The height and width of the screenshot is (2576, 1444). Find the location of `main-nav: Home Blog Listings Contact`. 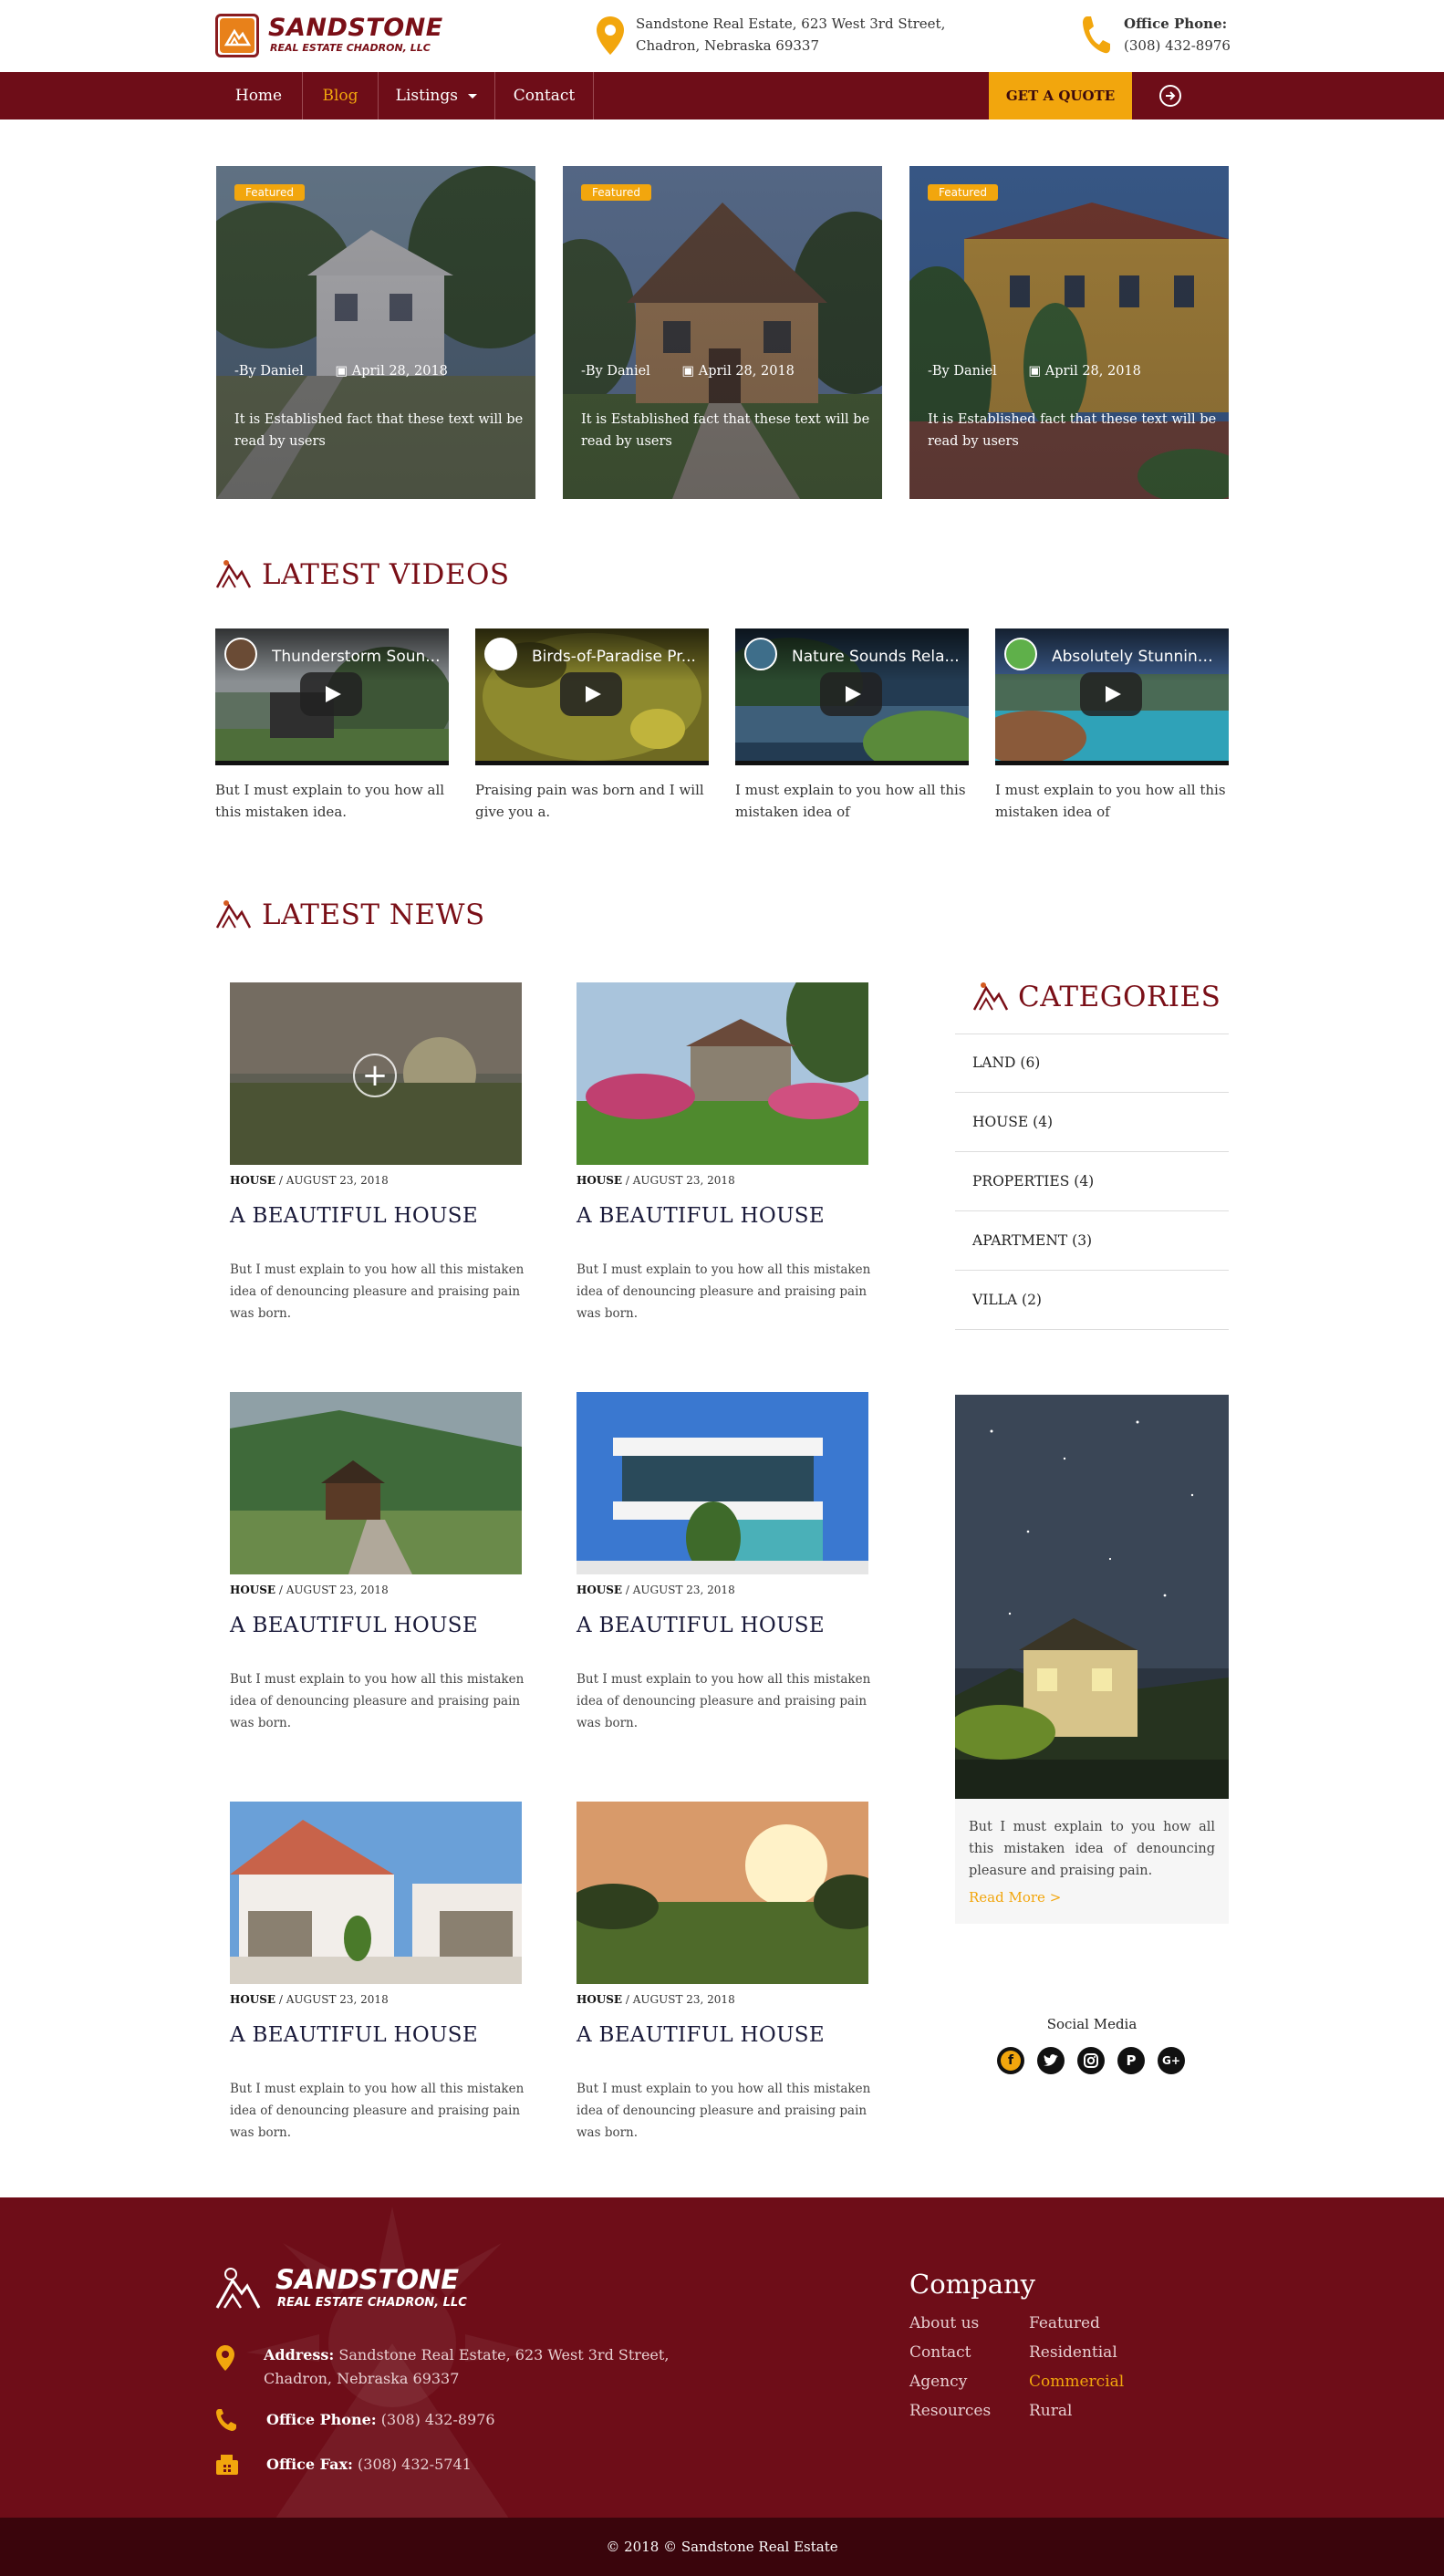

main-nav: Home Blog Listings Contact is located at coordinates (722, 95).